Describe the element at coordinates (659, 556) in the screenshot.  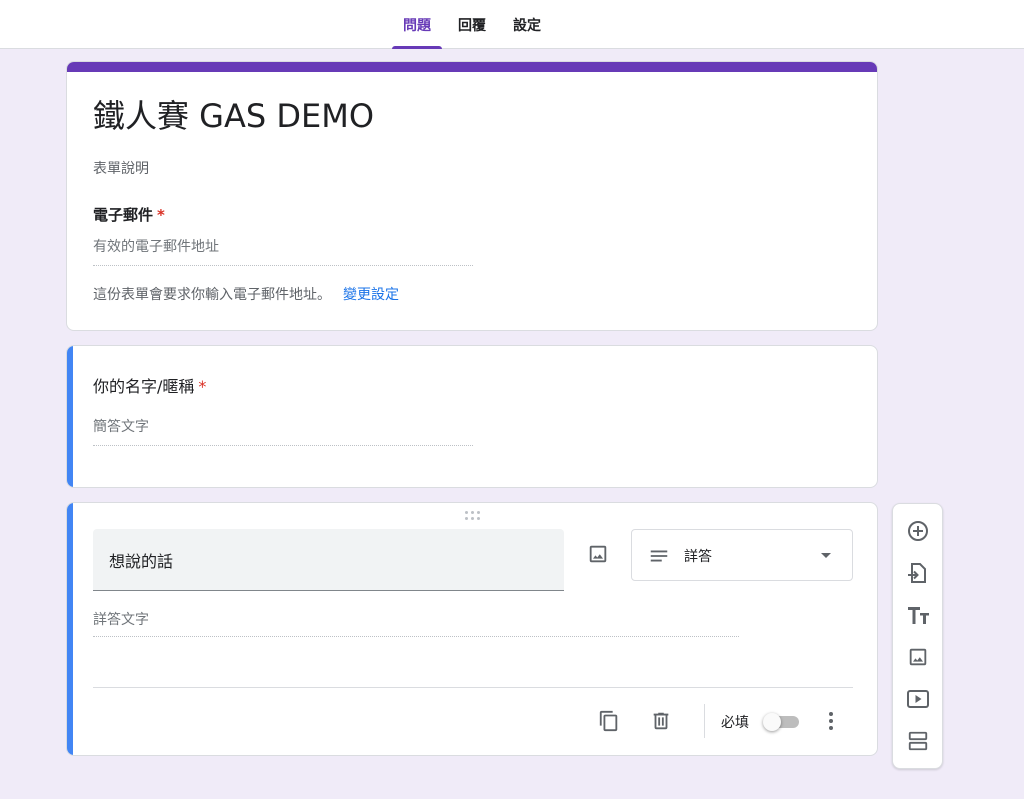
I see `paragraph-icon` at that location.